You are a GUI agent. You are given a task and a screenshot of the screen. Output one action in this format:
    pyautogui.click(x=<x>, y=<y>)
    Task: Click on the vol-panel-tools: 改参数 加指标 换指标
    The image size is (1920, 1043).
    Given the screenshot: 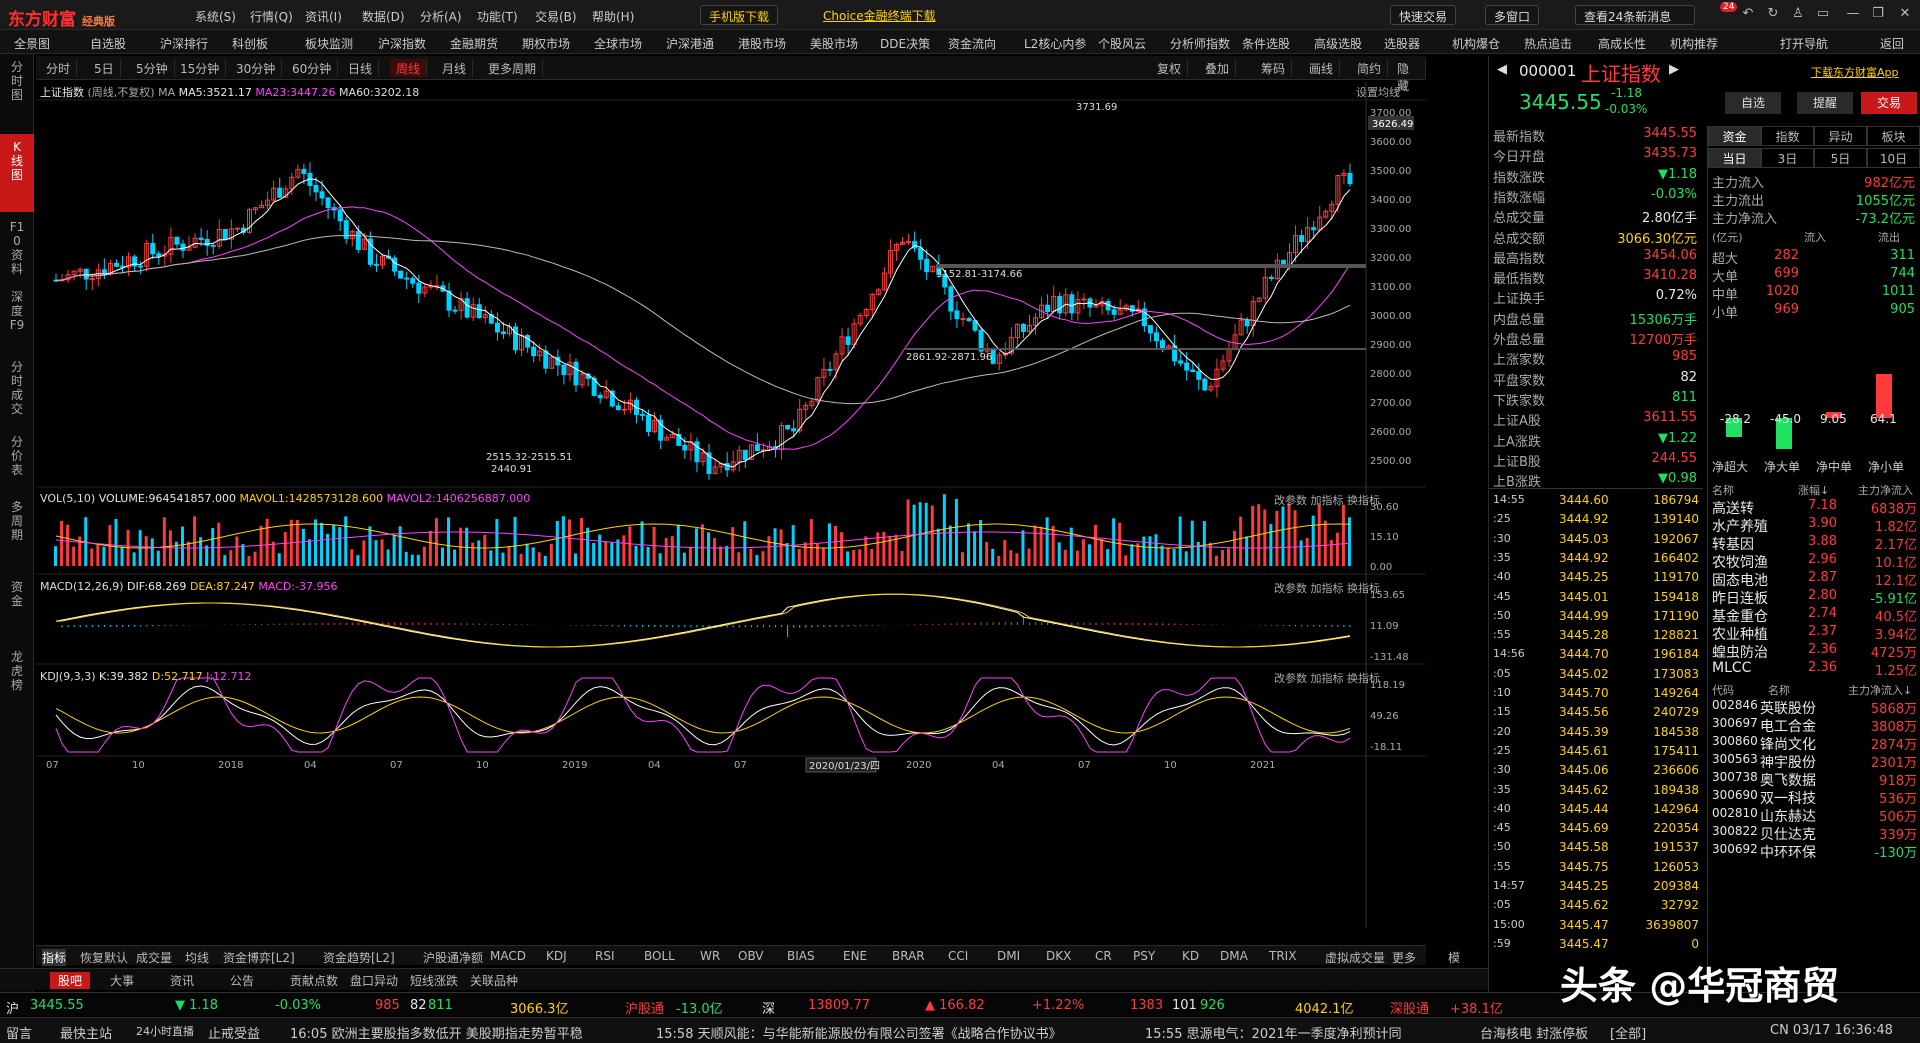 What is the action you would take?
    pyautogui.click(x=1327, y=500)
    